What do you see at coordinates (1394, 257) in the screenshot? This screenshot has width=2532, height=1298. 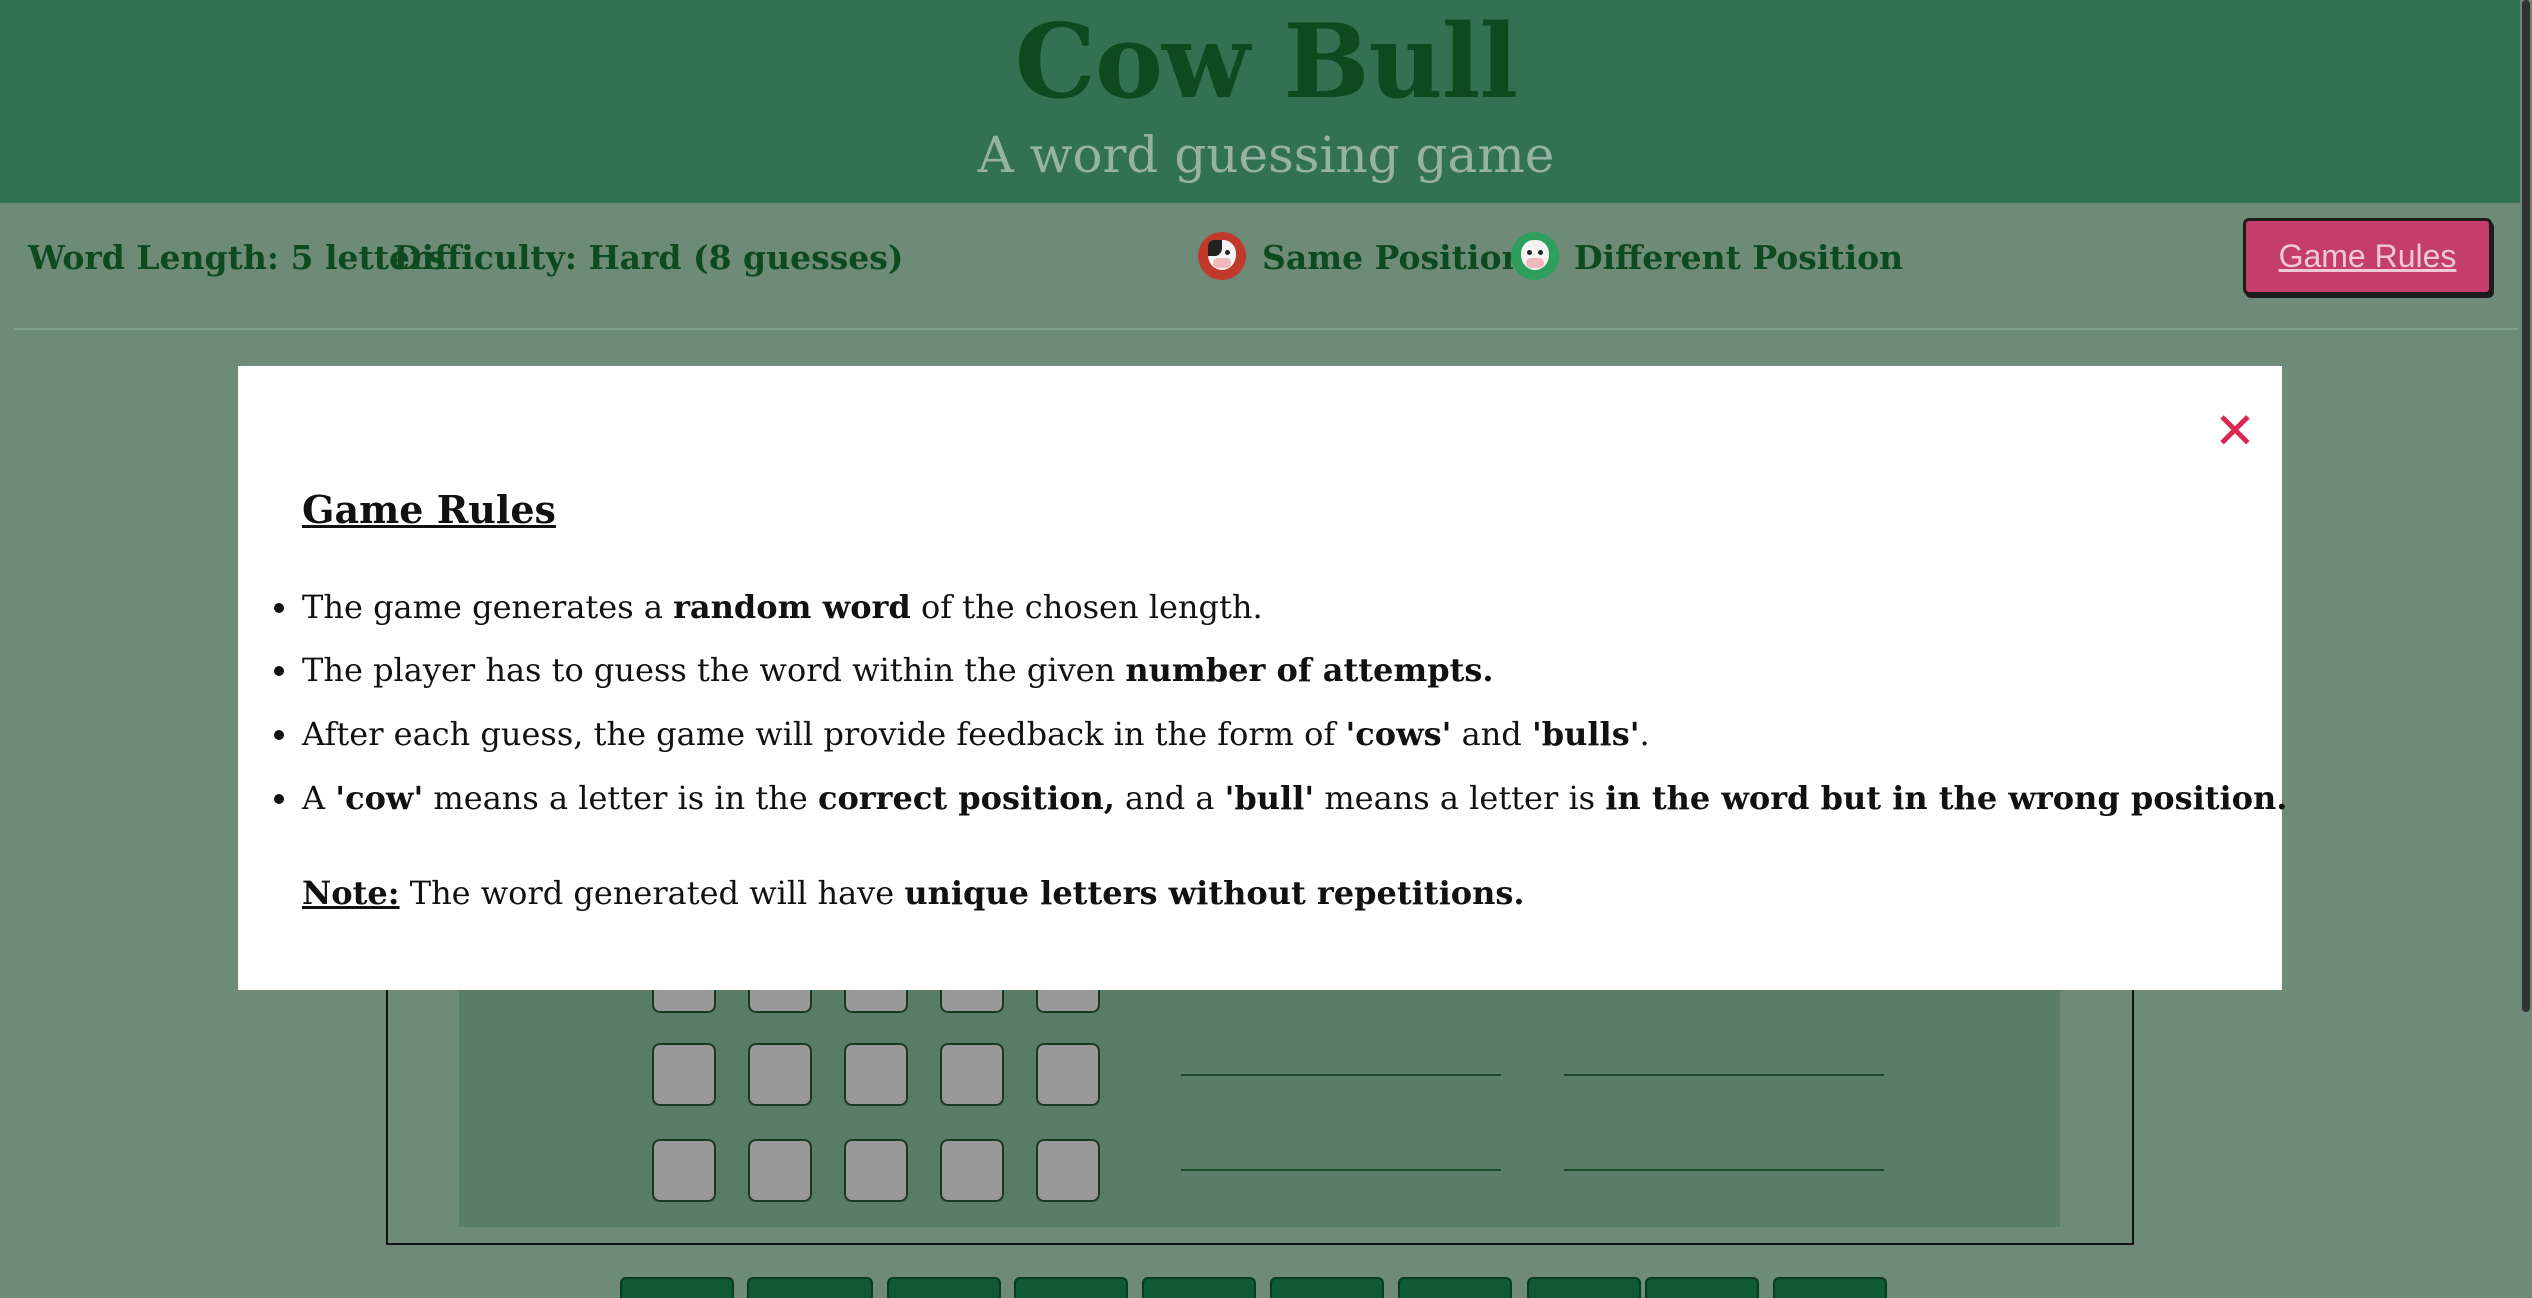 I see `legend-same-position: Same Position` at bounding box center [1394, 257].